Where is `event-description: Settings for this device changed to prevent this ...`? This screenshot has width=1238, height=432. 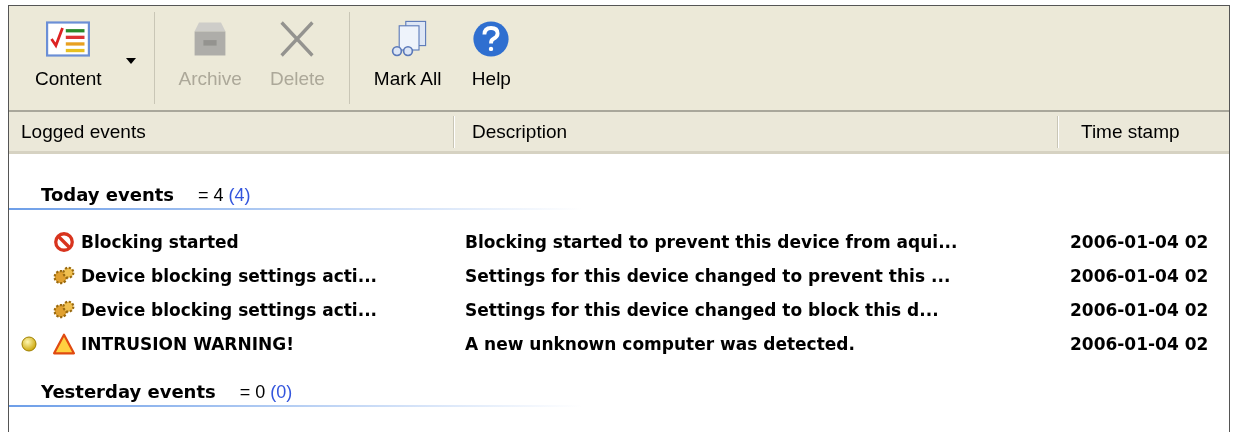 event-description: Settings for this device changed to prevent this ... is located at coordinates (708, 276).